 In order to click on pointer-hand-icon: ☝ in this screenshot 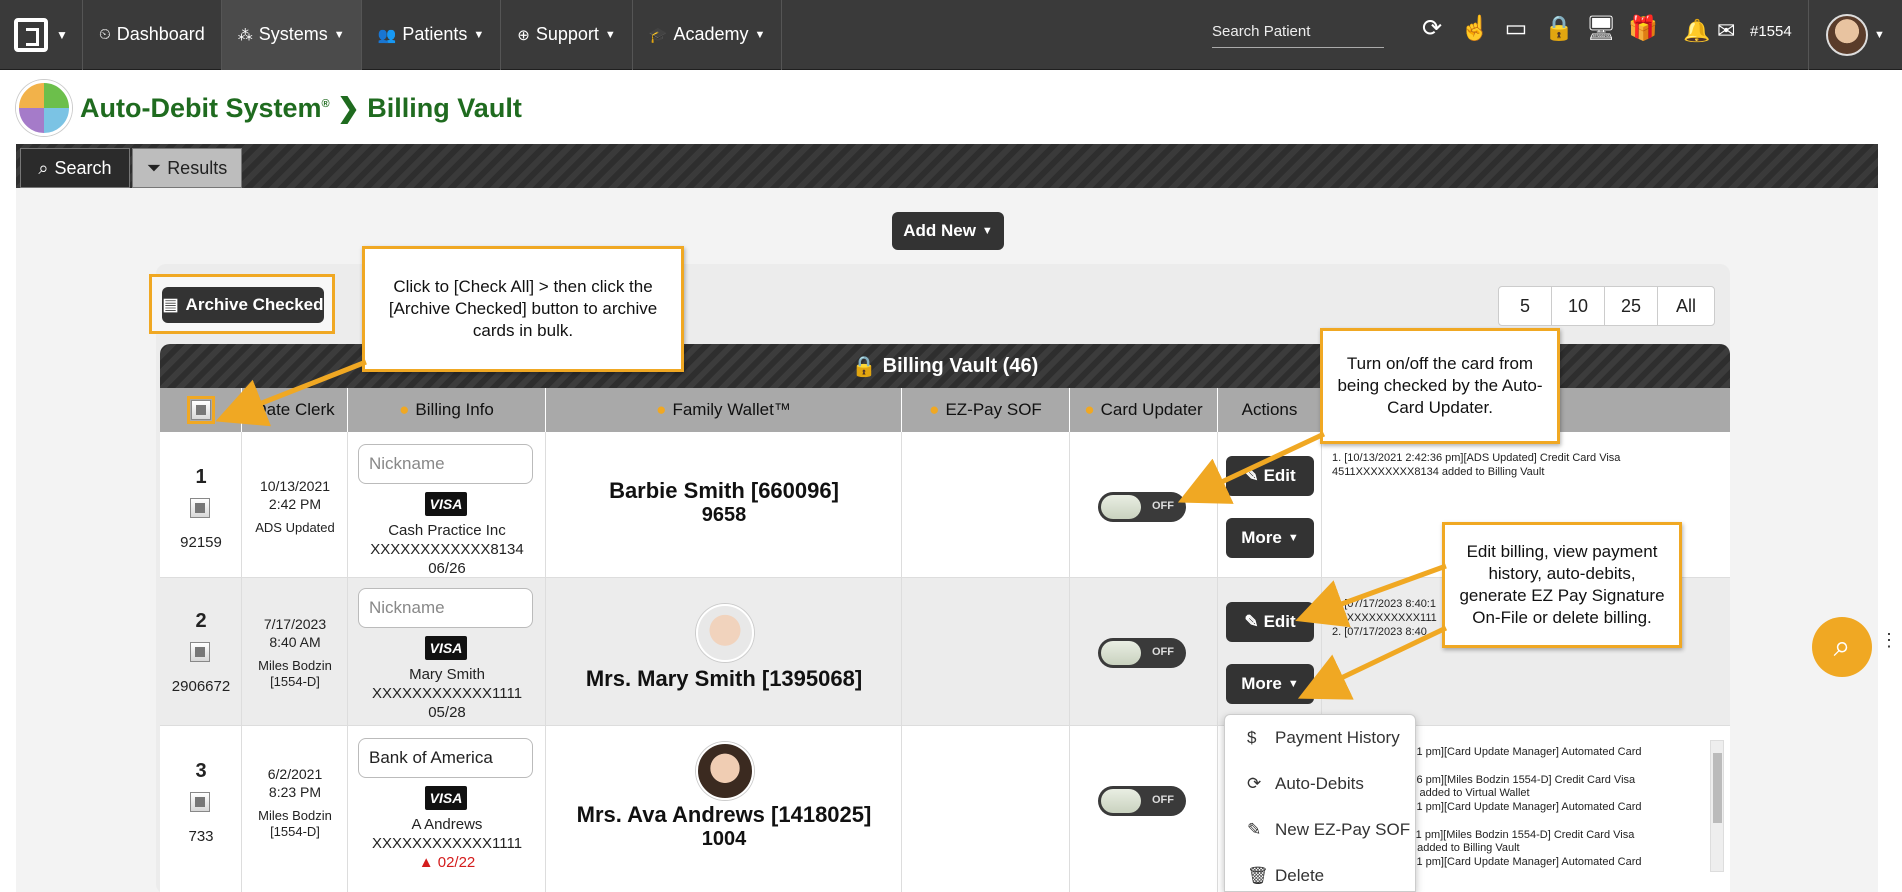, I will do `click(1475, 28)`.